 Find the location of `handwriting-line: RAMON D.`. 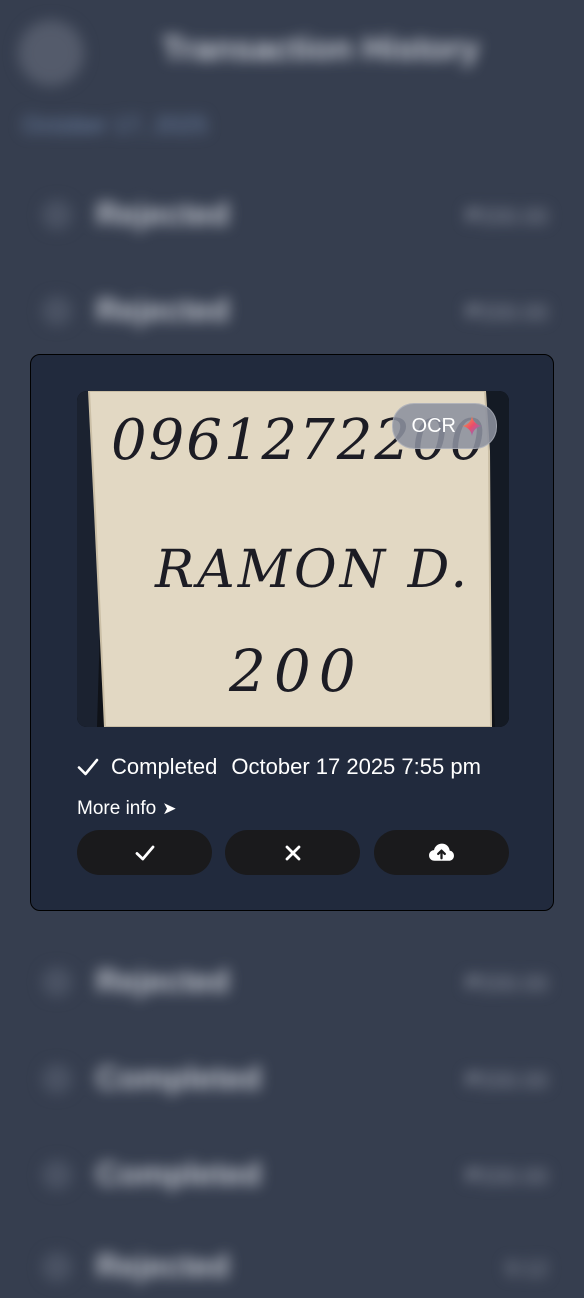

handwriting-line: RAMON D. is located at coordinates (312, 570).